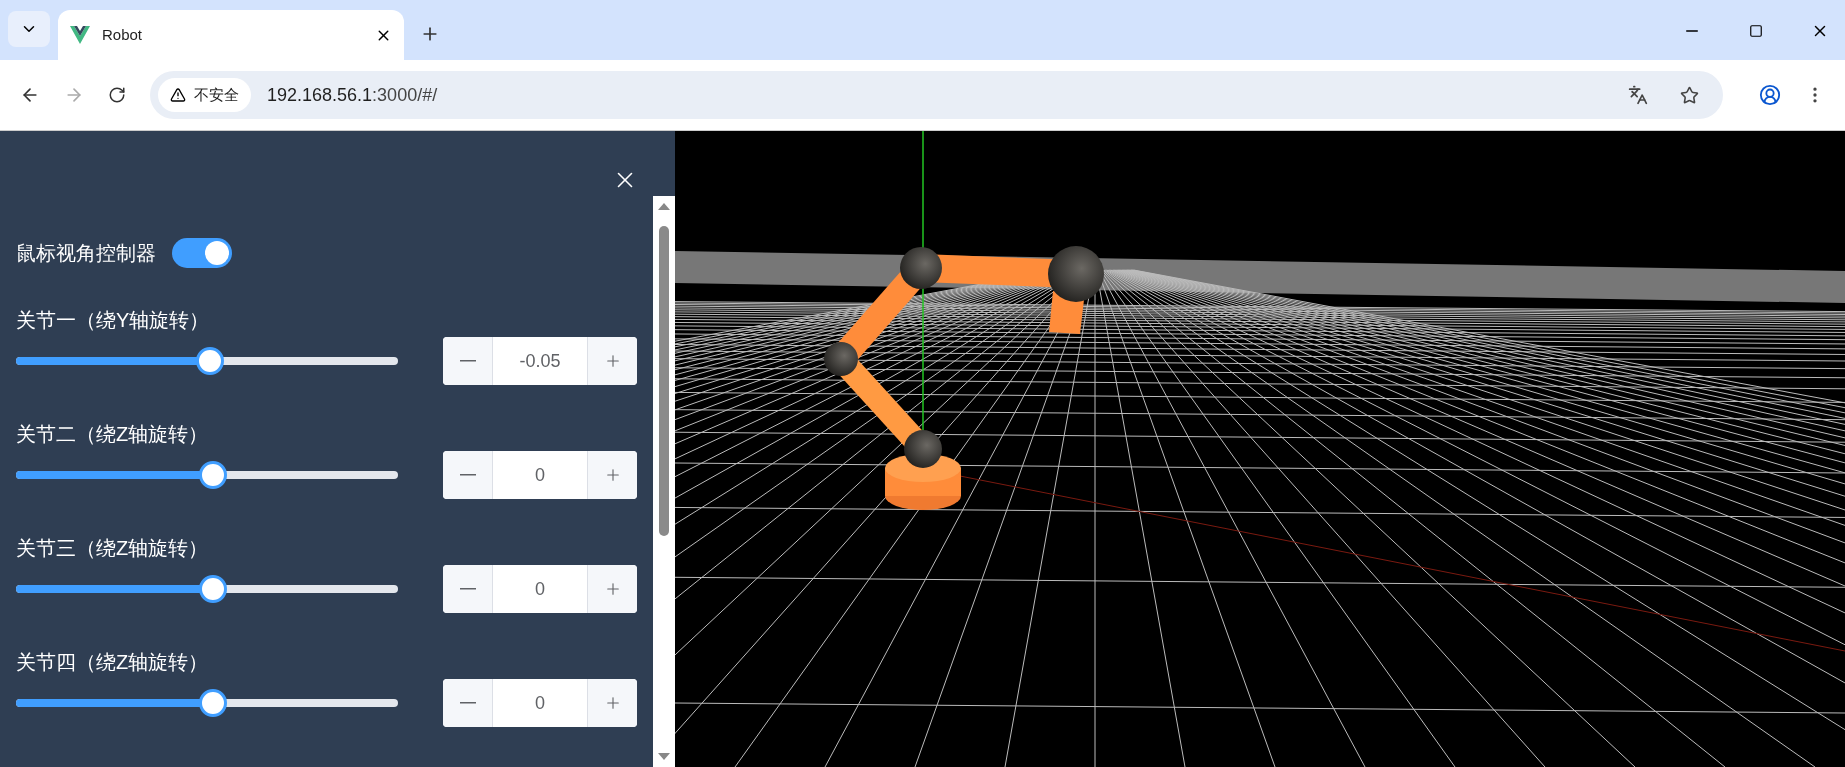 The height and width of the screenshot is (767, 1845). What do you see at coordinates (86, 253) in the screenshot?
I see `toggle-label: 鼠标视角控制器` at bounding box center [86, 253].